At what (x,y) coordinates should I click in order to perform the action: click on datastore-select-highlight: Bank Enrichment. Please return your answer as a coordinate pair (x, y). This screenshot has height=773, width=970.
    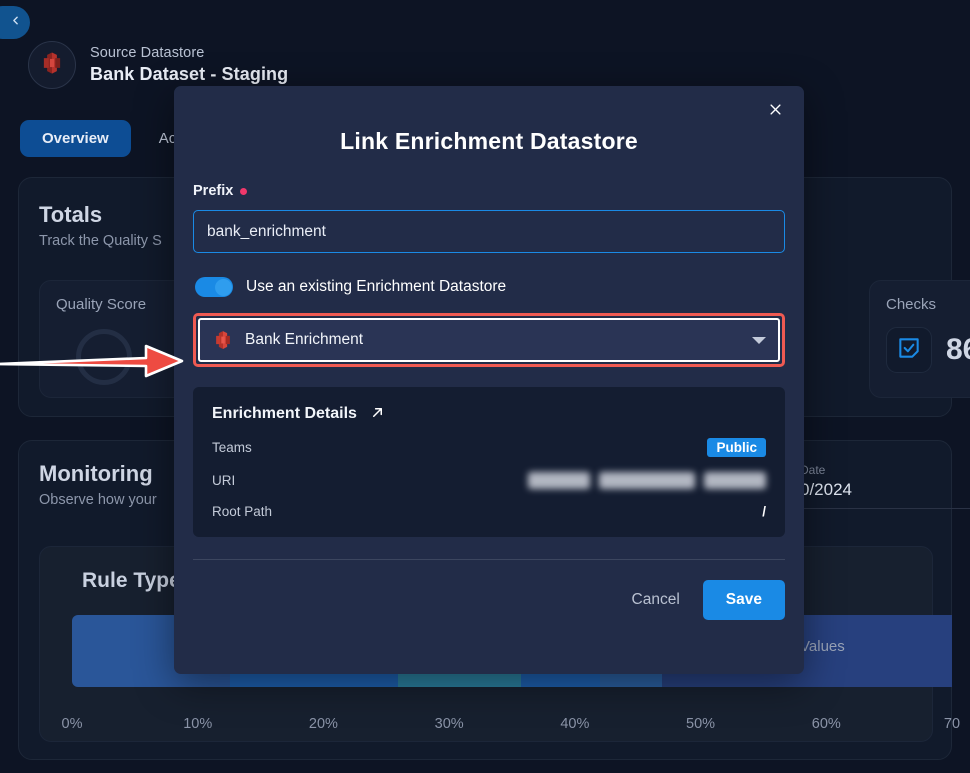
    Looking at the image, I should click on (489, 340).